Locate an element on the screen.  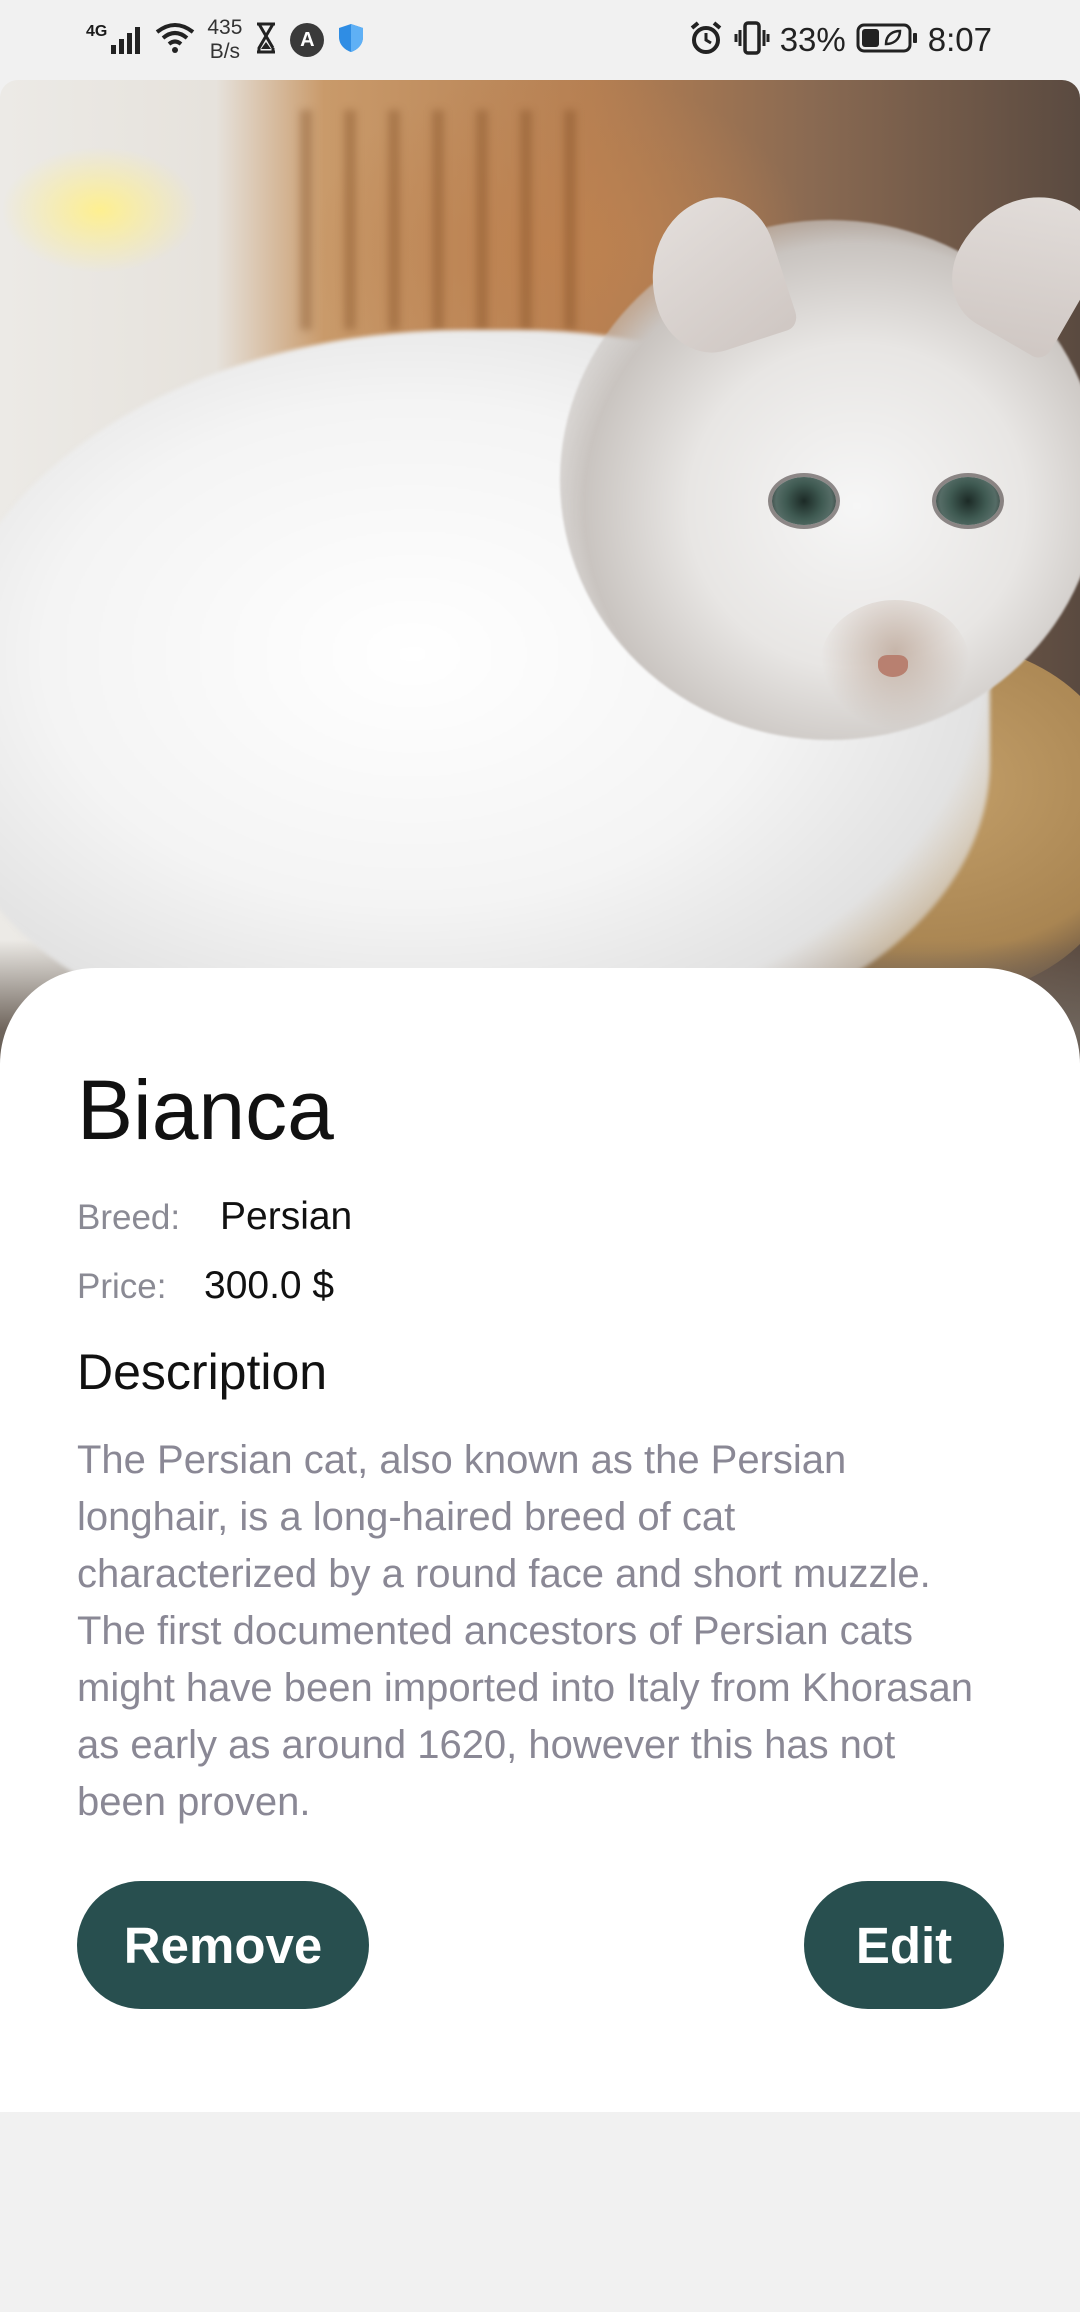
battery-icon is located at coordinates (887, 40).